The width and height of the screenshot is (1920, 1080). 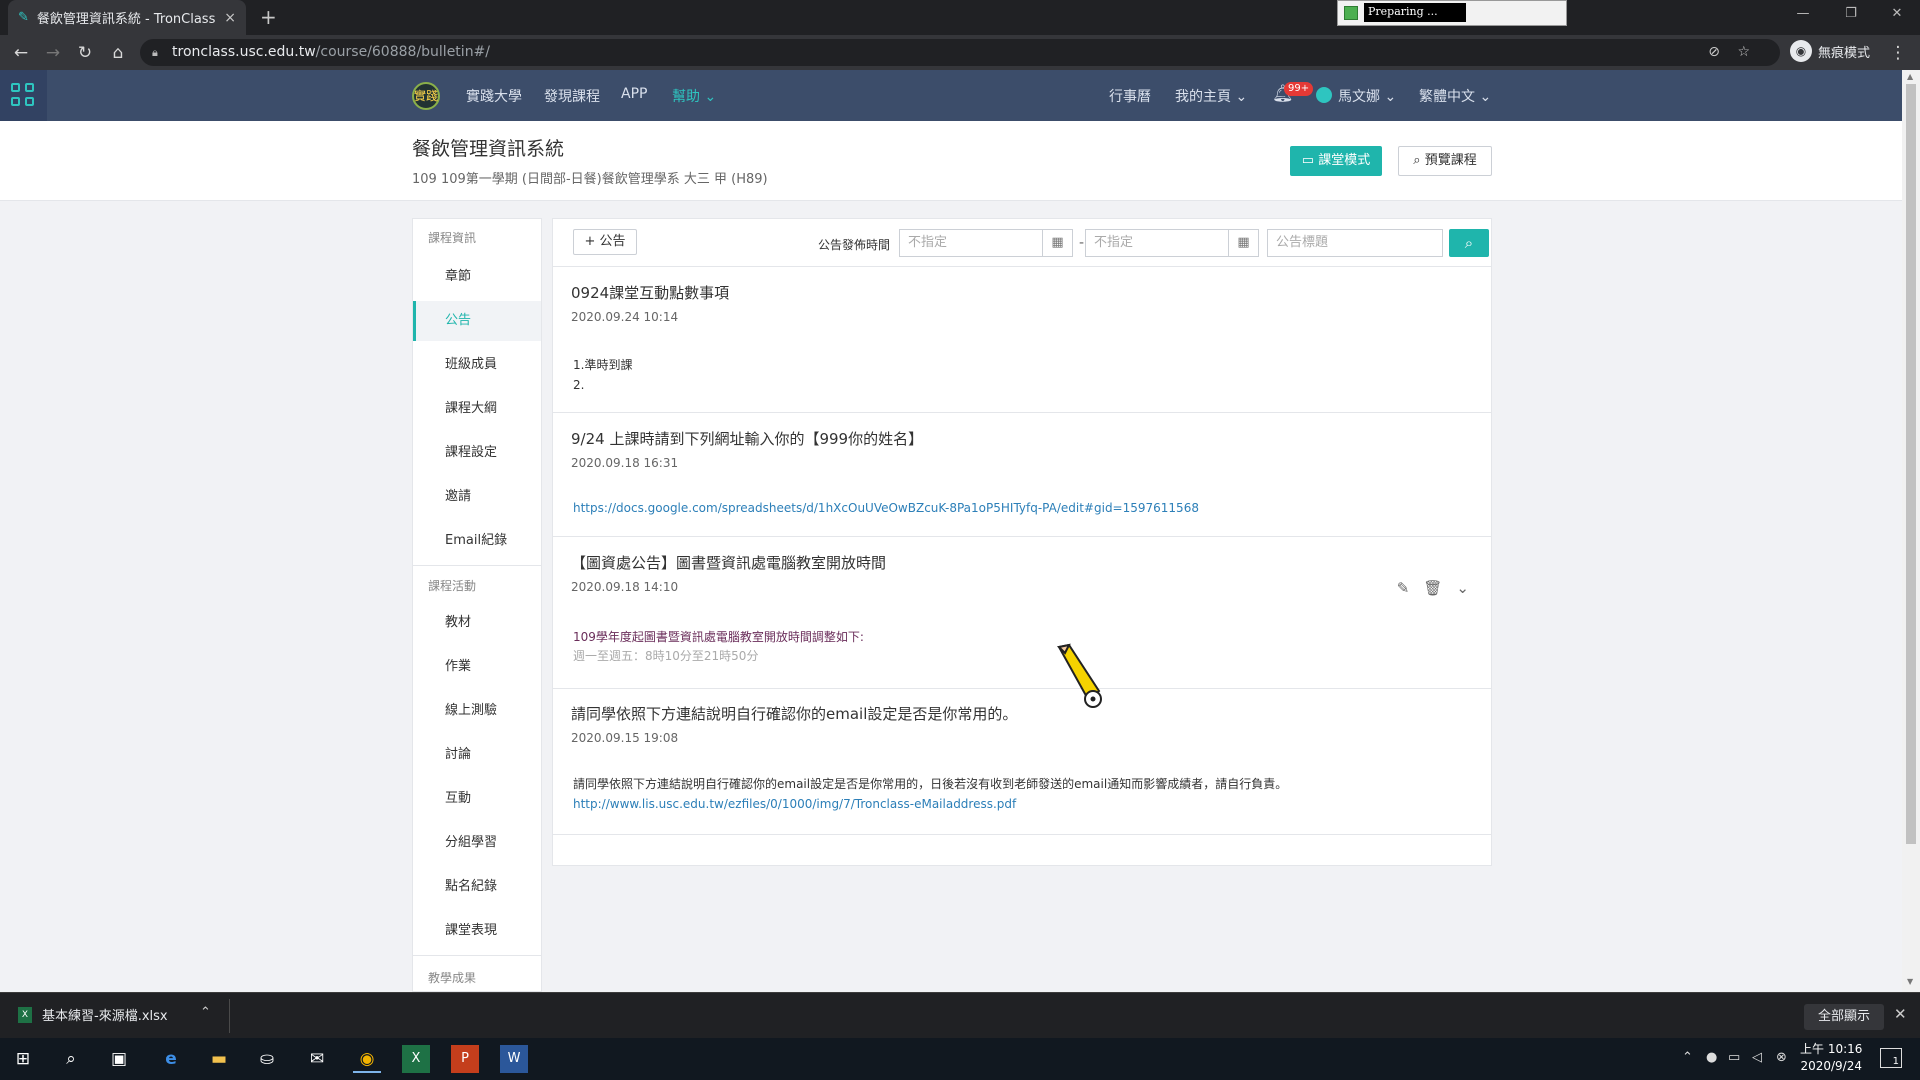 What do you see at coordinates (267, 1059) in the screenshot?
I see `store-icon: ⛀` at bounding box center [267, 1059].